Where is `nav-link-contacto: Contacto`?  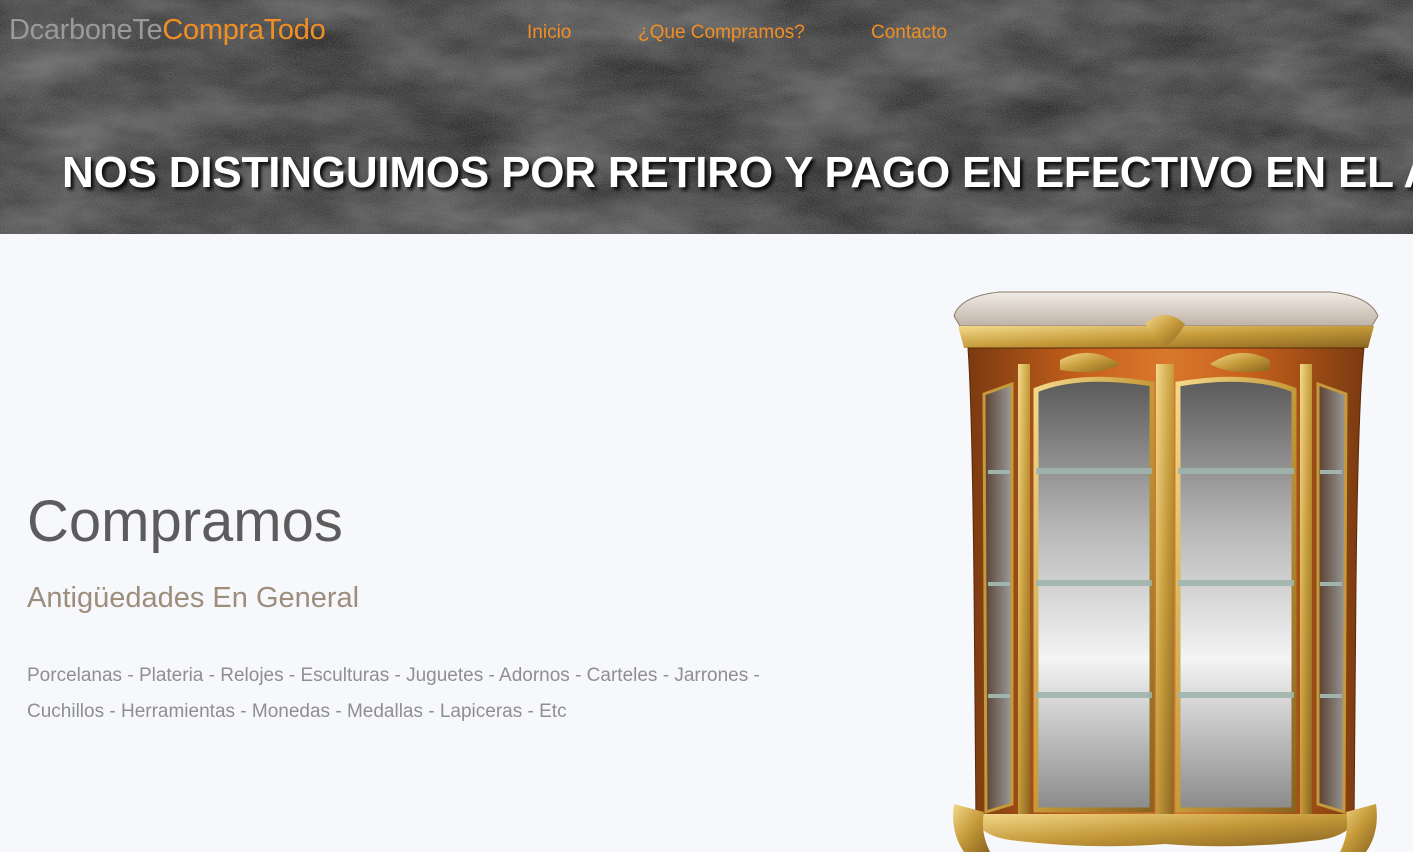 nav-link-contacto: Contacto is located at coordinates (909, 33).